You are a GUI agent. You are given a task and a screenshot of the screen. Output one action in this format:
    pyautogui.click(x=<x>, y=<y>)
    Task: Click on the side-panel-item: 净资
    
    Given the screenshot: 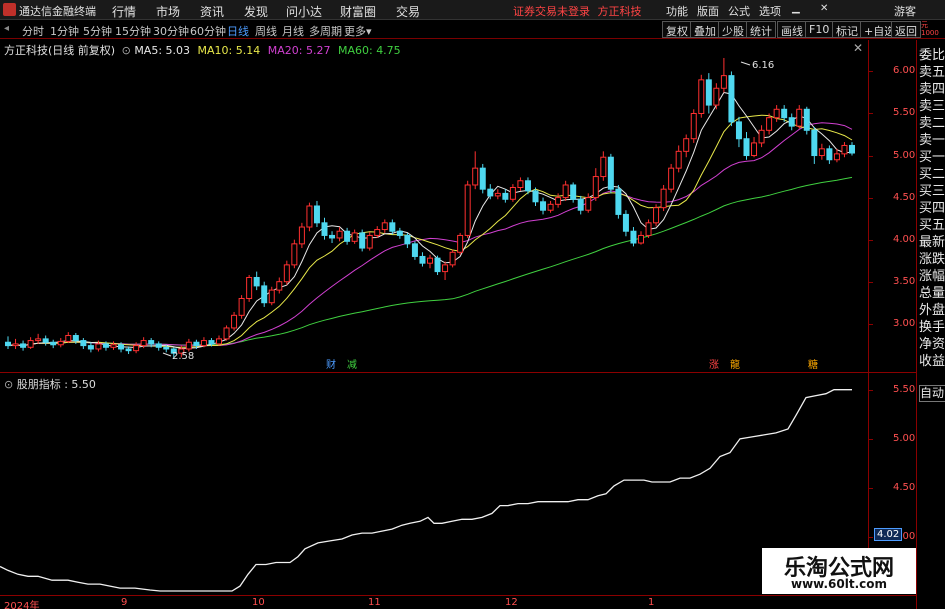 What is the action you would take?
    pyautogui.click(x=932, y=344)
    